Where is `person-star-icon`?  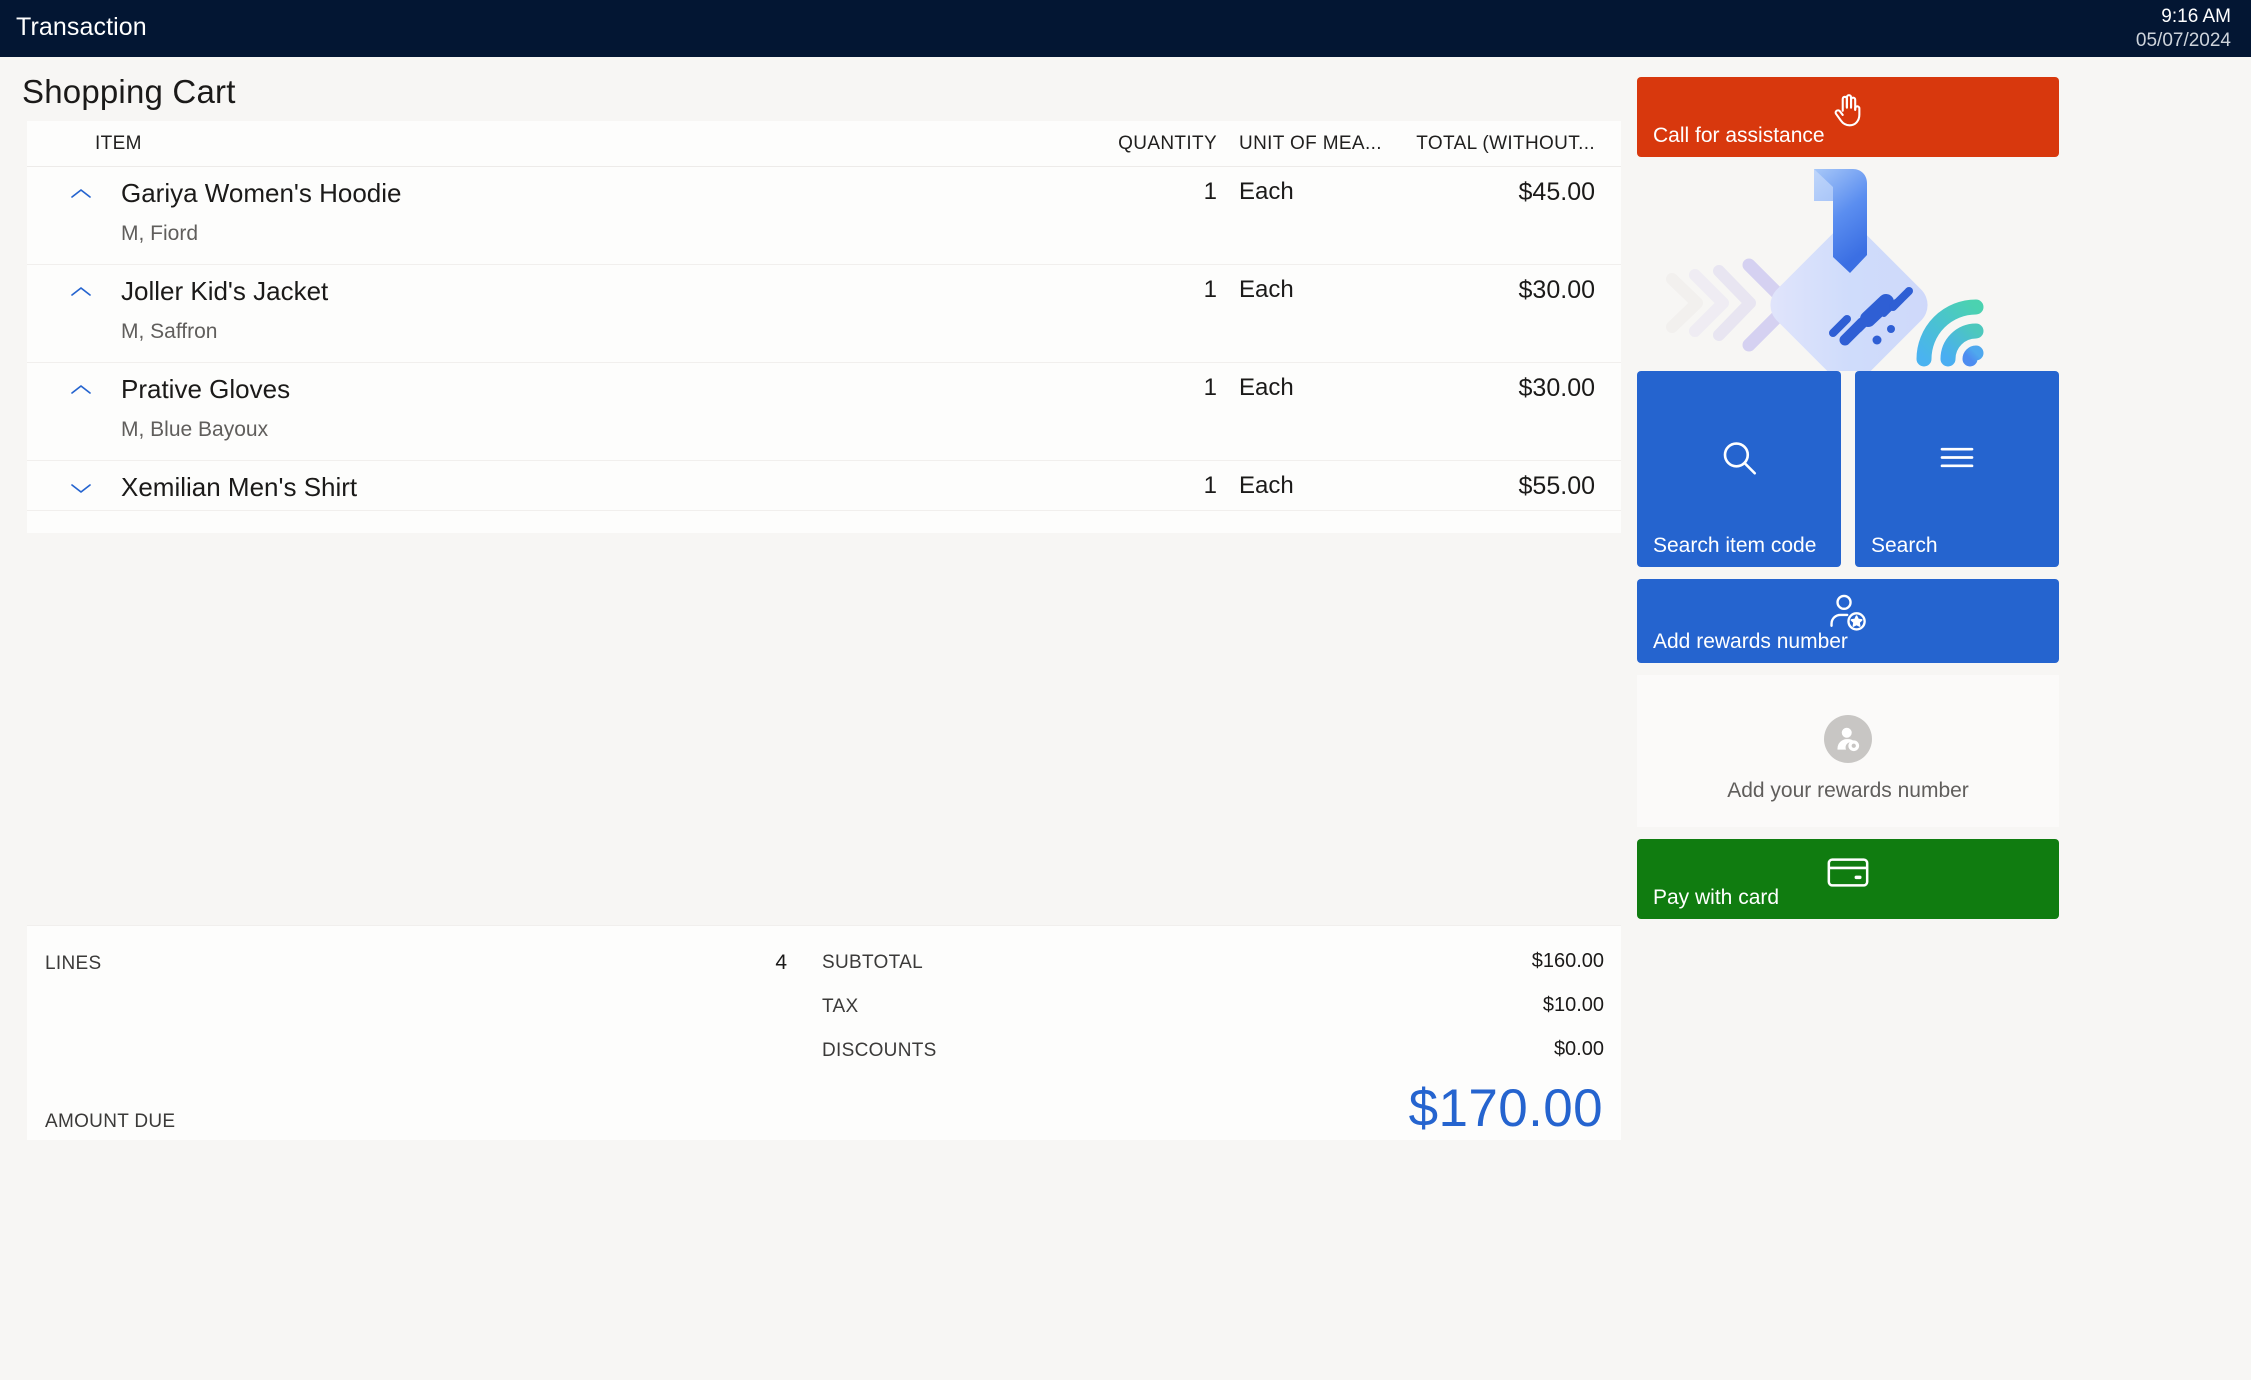 person-star-icon is located at coordinates (1848, 614).